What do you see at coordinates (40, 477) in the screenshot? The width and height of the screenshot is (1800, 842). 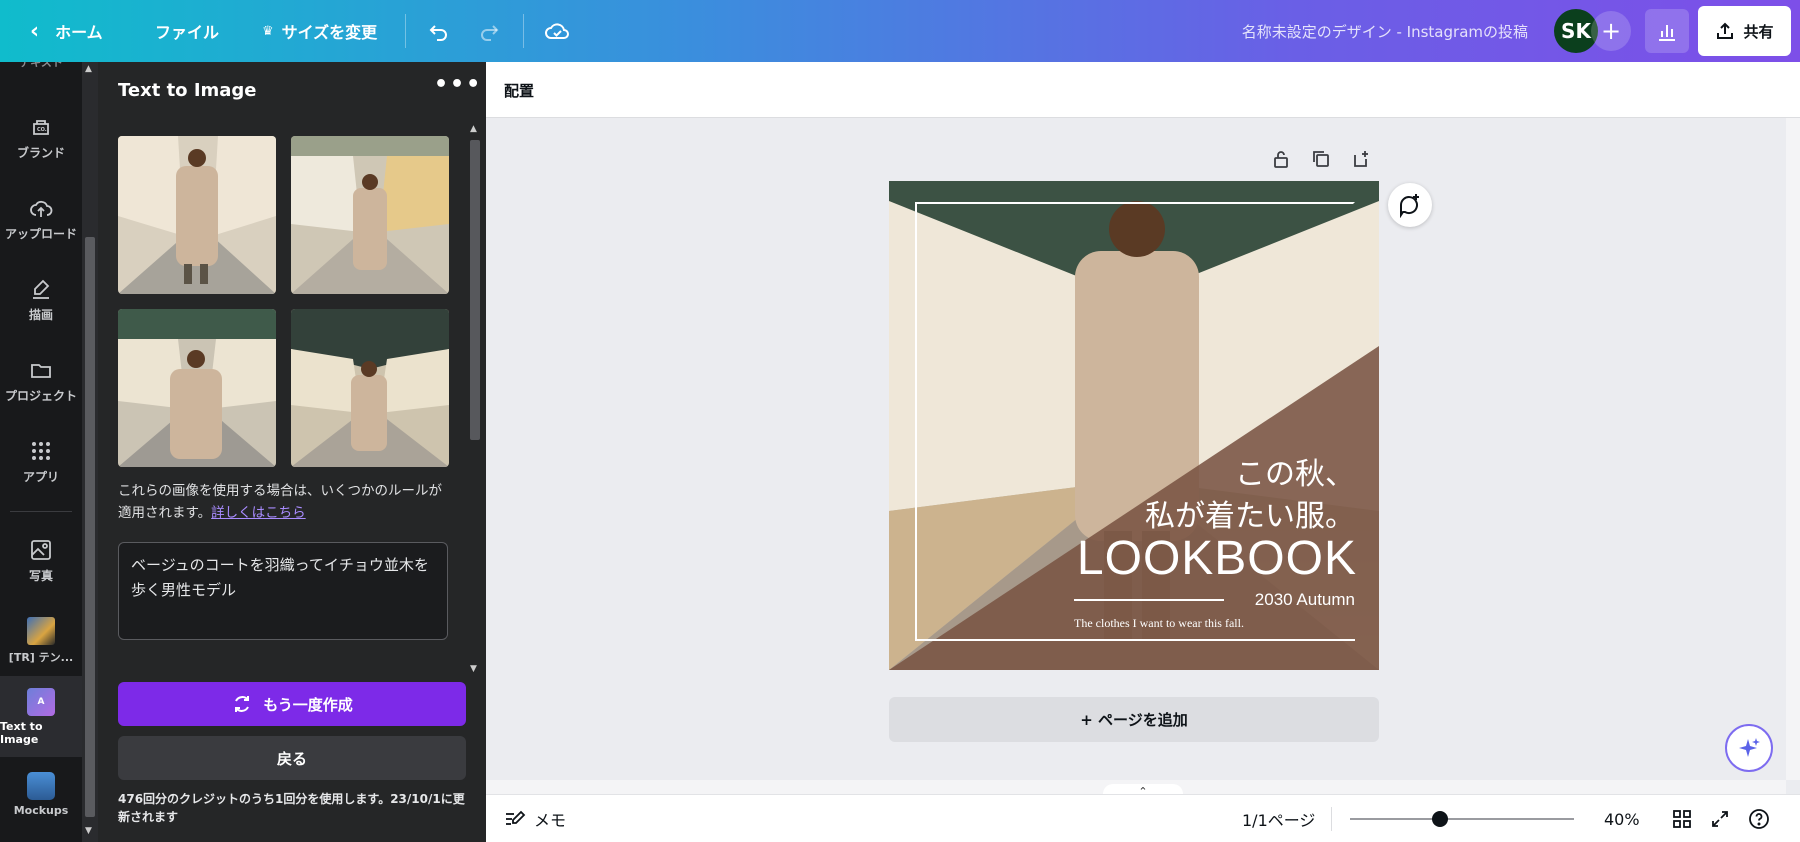 I see `rail-label: アプリ` at bounding box center [40, 477].